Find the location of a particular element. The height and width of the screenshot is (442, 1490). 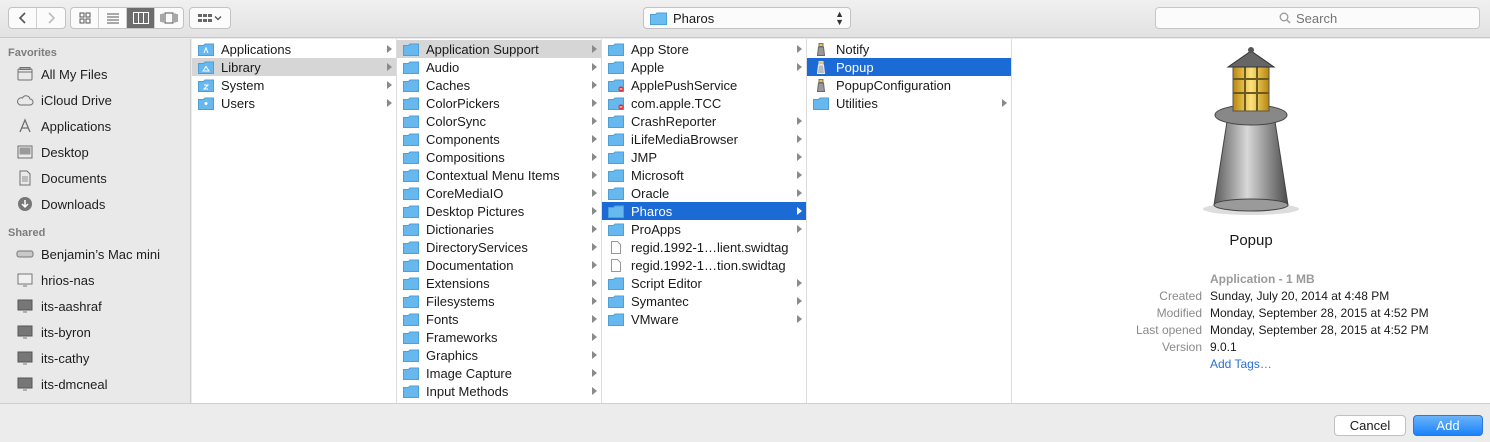

list-item: Caches is located at coordinates (499, 85).